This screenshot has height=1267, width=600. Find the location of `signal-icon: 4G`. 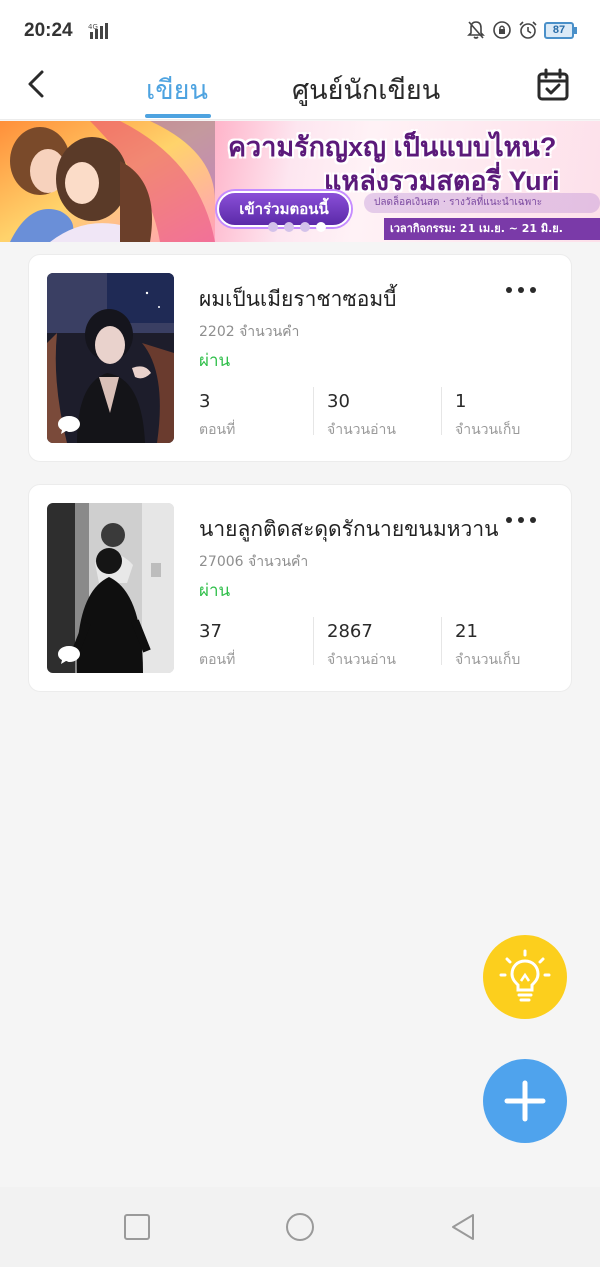

signal-icon: 4G is located at coordinates (98, 31).